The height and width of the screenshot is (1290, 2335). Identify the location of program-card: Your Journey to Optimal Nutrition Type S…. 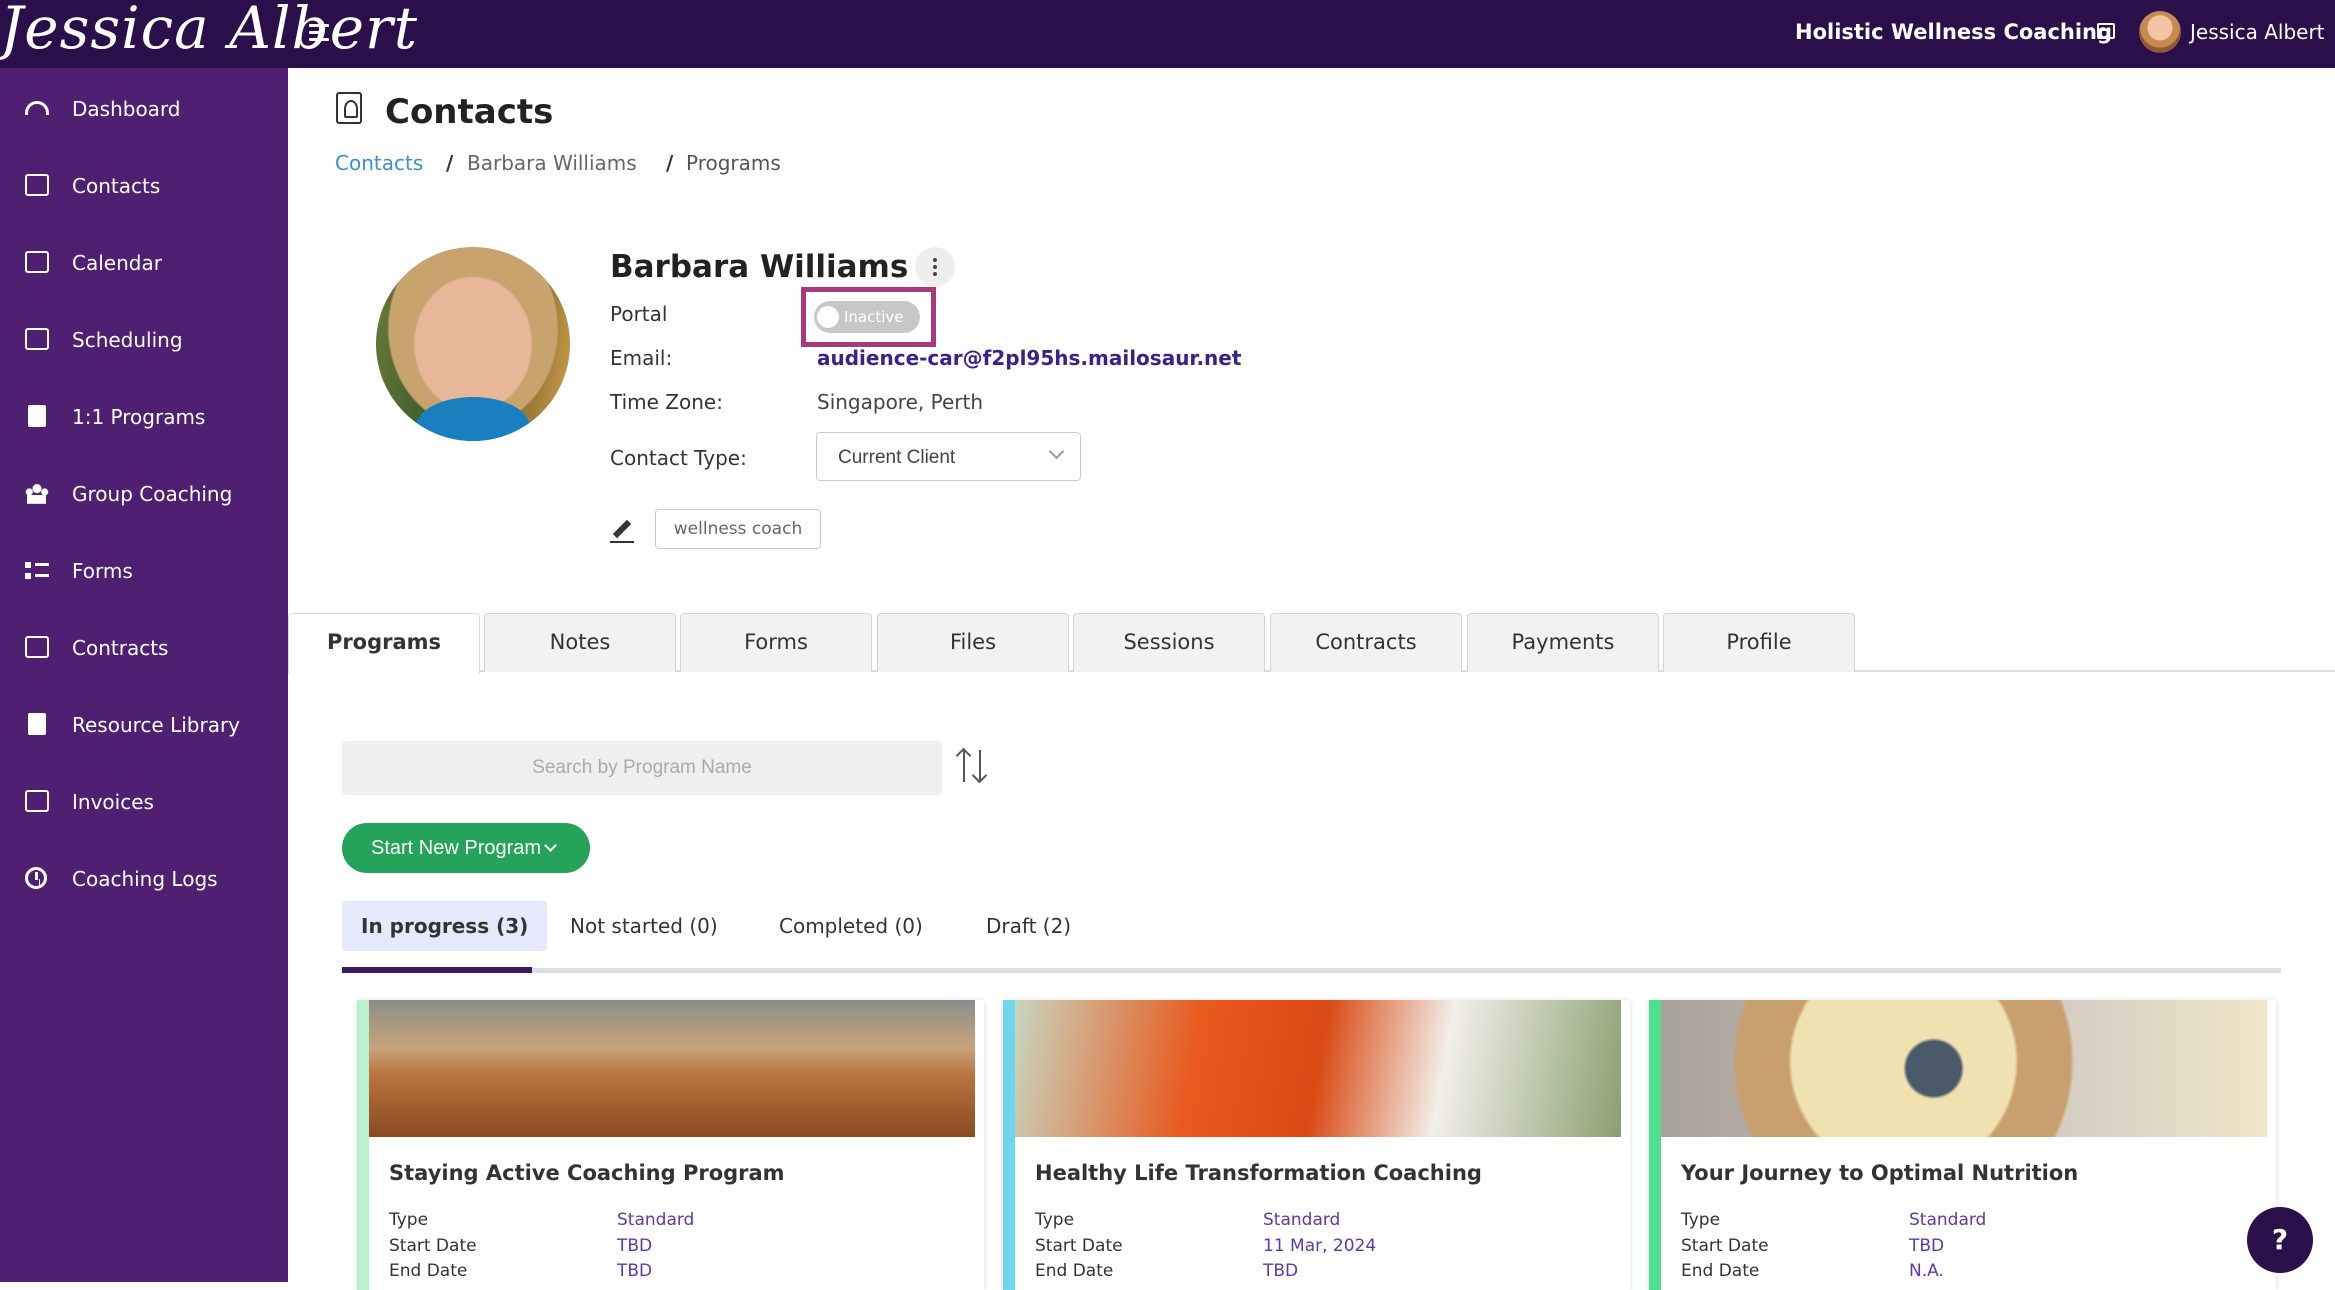
(1962, 1145).